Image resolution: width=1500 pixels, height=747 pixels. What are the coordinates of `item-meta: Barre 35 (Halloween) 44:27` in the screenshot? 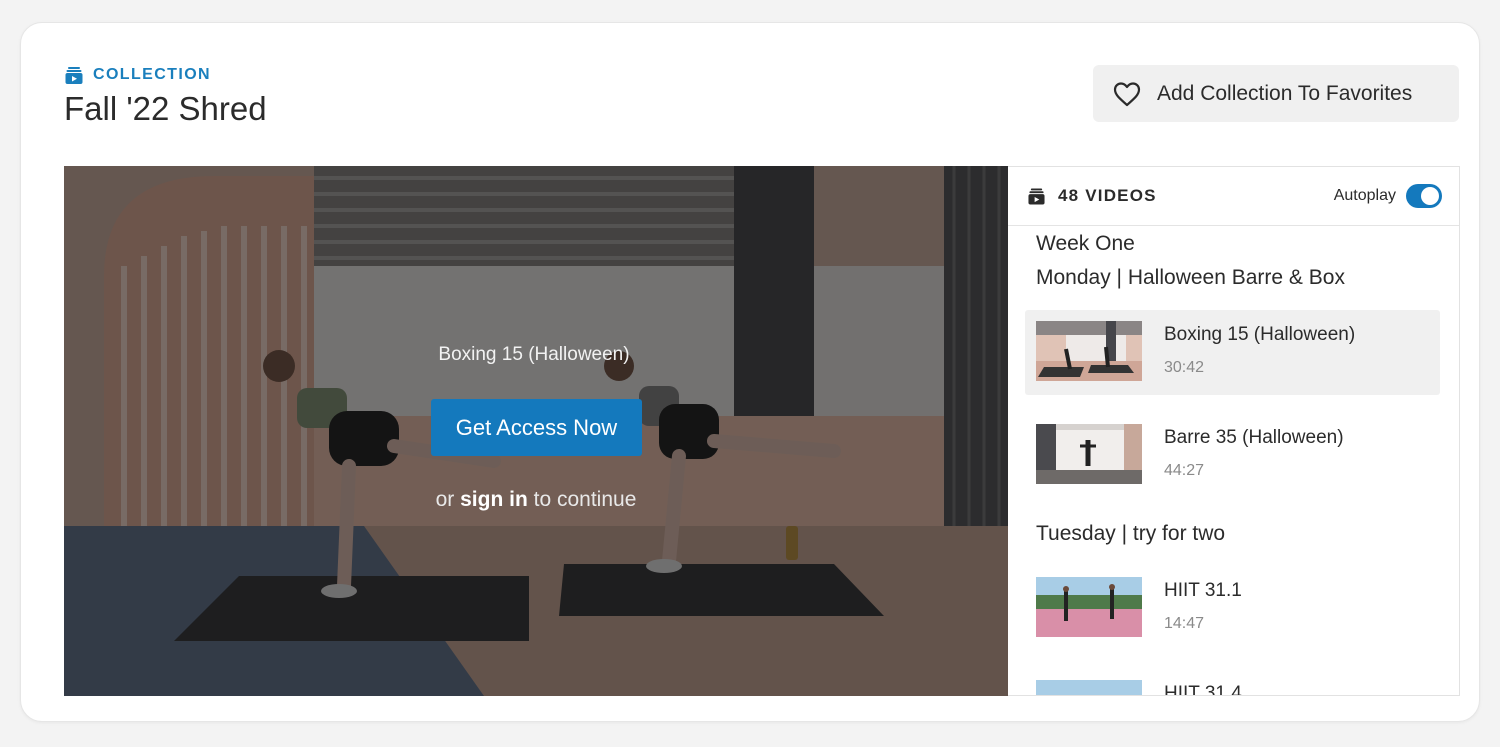 It's located at (1254, 453).